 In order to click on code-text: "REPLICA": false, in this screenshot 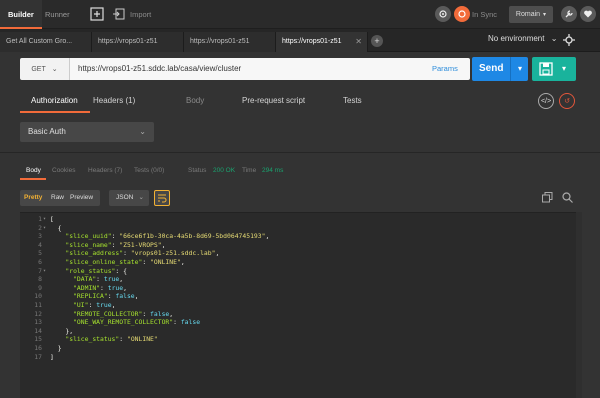, I will do `click(94, 296)`.